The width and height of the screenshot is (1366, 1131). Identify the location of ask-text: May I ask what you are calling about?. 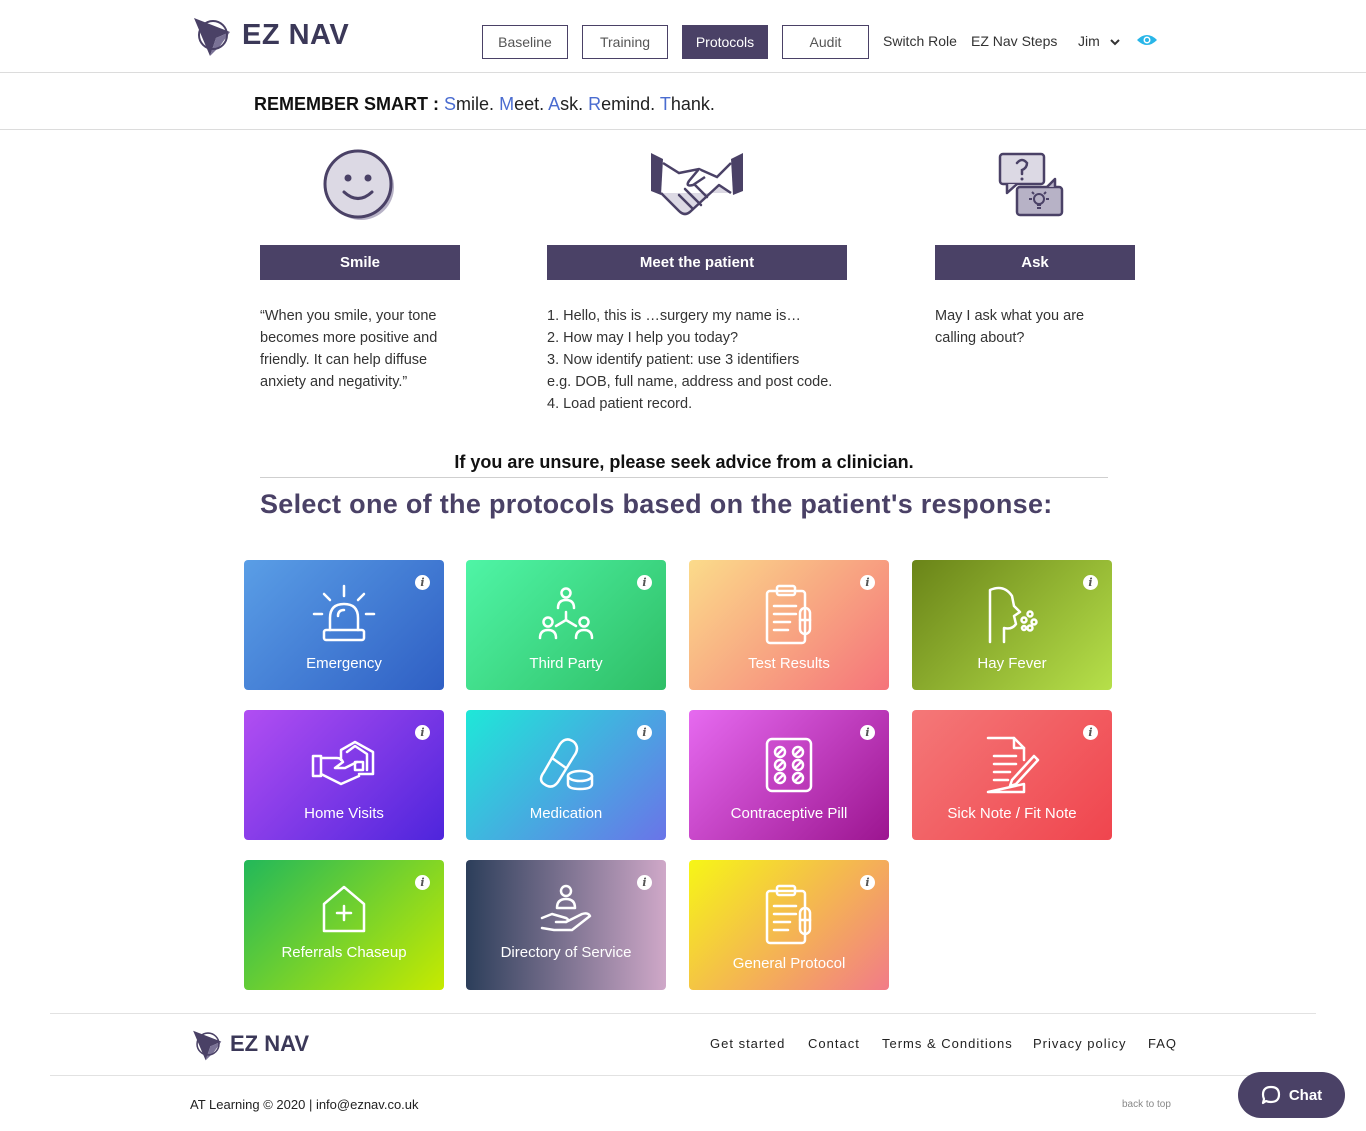
(1010, 327).